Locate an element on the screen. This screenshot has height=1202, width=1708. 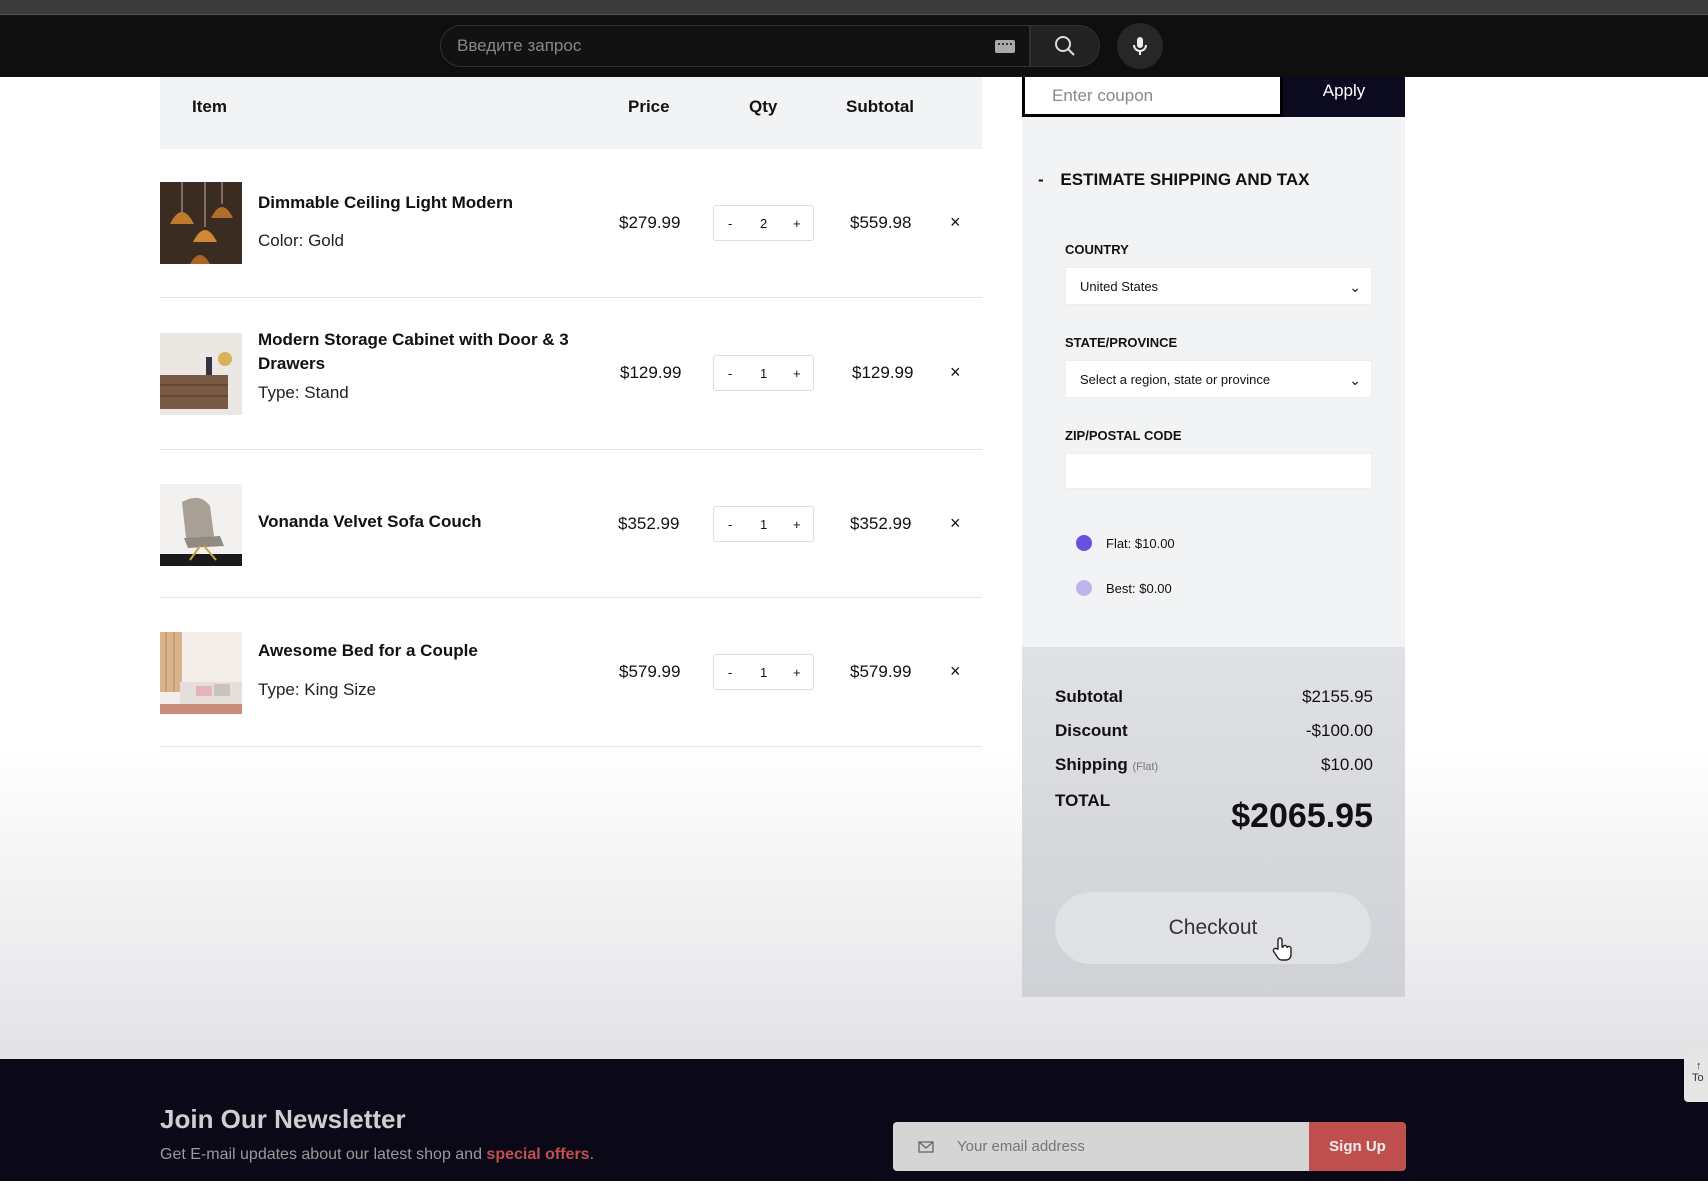
best-rate-label: Best: $0.00 is located at coordinates (1139, 588).